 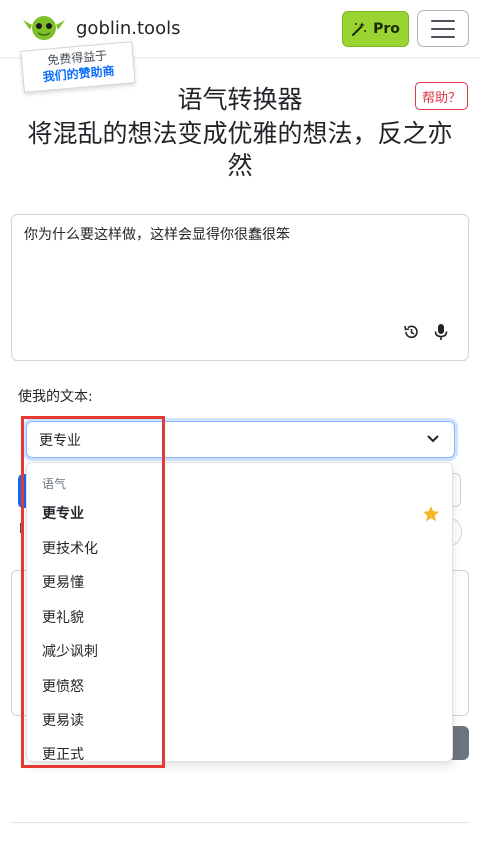 I want to click on menu-button, so click(x=443, y=28).